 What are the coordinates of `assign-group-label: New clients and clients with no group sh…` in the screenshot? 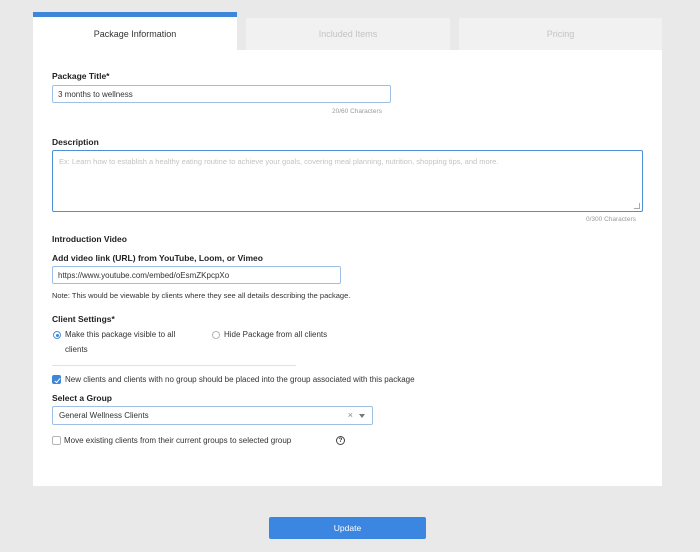 It's located at (240, 379).